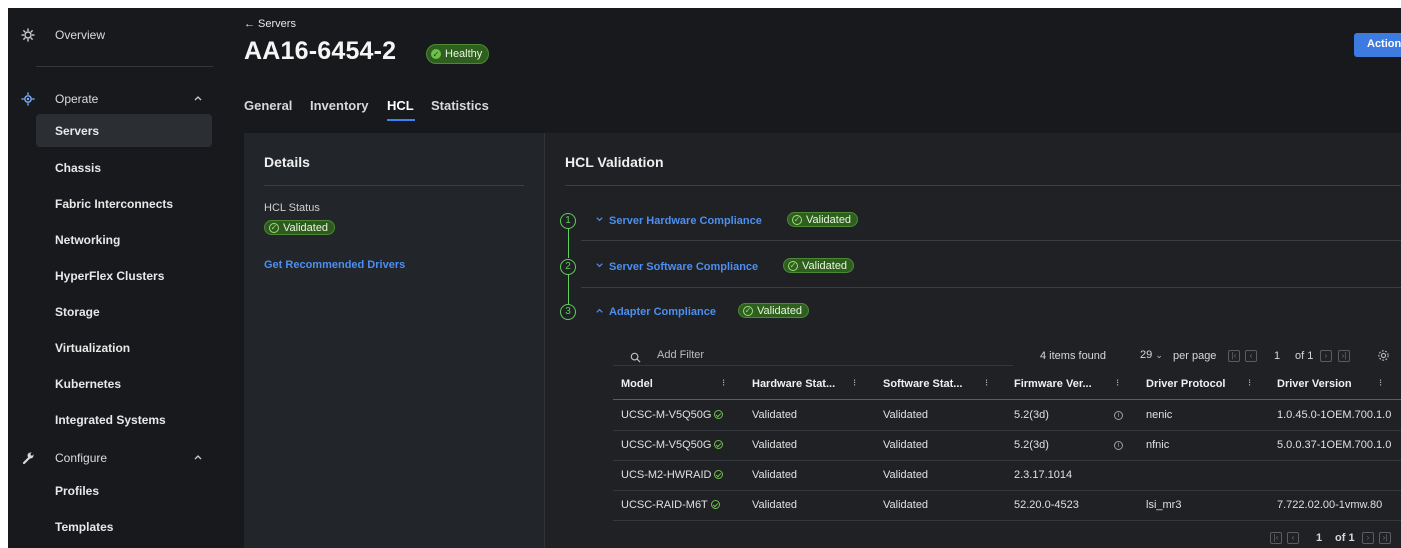 The height and width of the screenshot is (548, 1401). What do you see at coordinates (334, 265) in the screenshot?
I see `get-recommended-drivers-link: Get Recommended Drivers` at bounding box center [334, 265].